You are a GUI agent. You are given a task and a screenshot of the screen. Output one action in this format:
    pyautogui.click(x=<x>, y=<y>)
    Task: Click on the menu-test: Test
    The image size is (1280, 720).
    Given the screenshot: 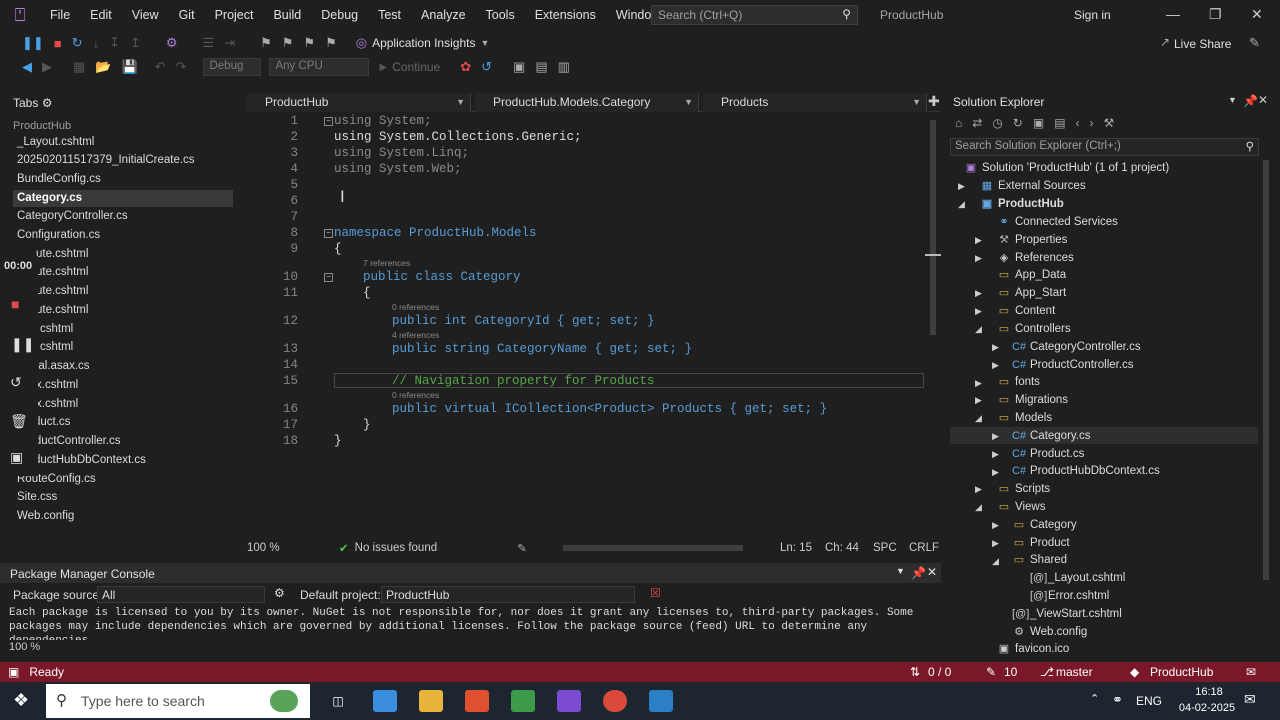 What is the action you would take?
    pyautogui.click(x=389, y=15)
    